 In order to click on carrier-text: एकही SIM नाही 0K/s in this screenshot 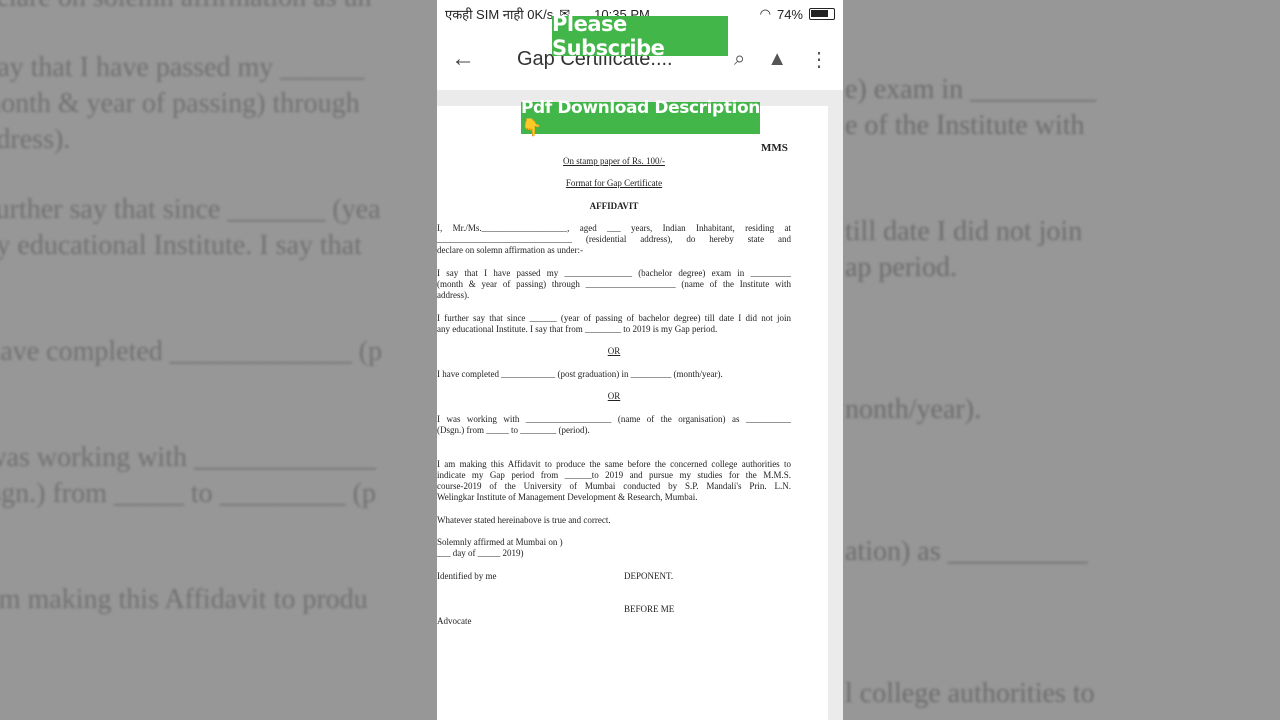, I will do `click(499, 14)`.